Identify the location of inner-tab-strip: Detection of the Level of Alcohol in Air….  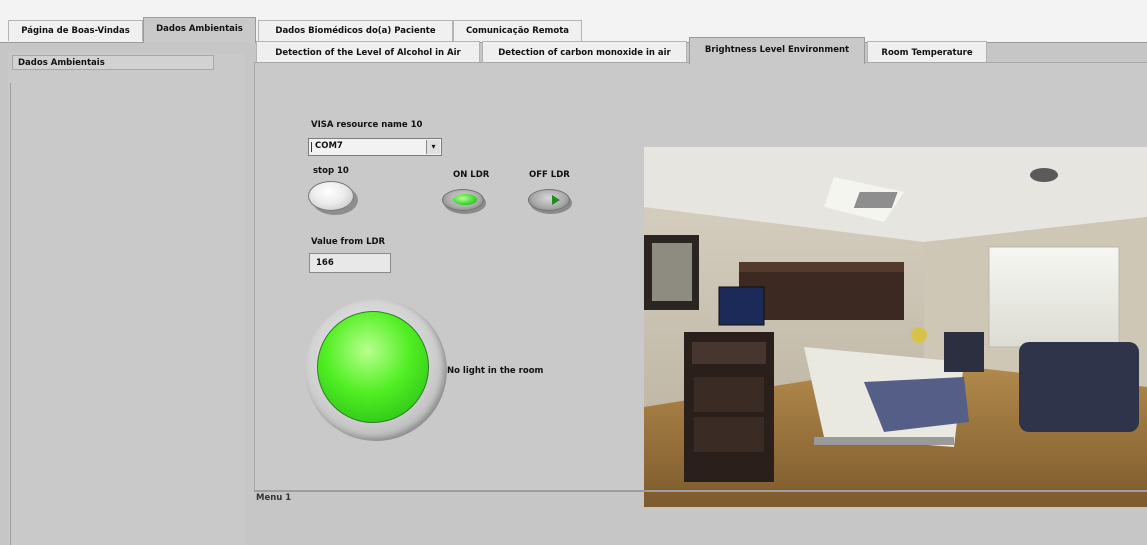
(700, 50).